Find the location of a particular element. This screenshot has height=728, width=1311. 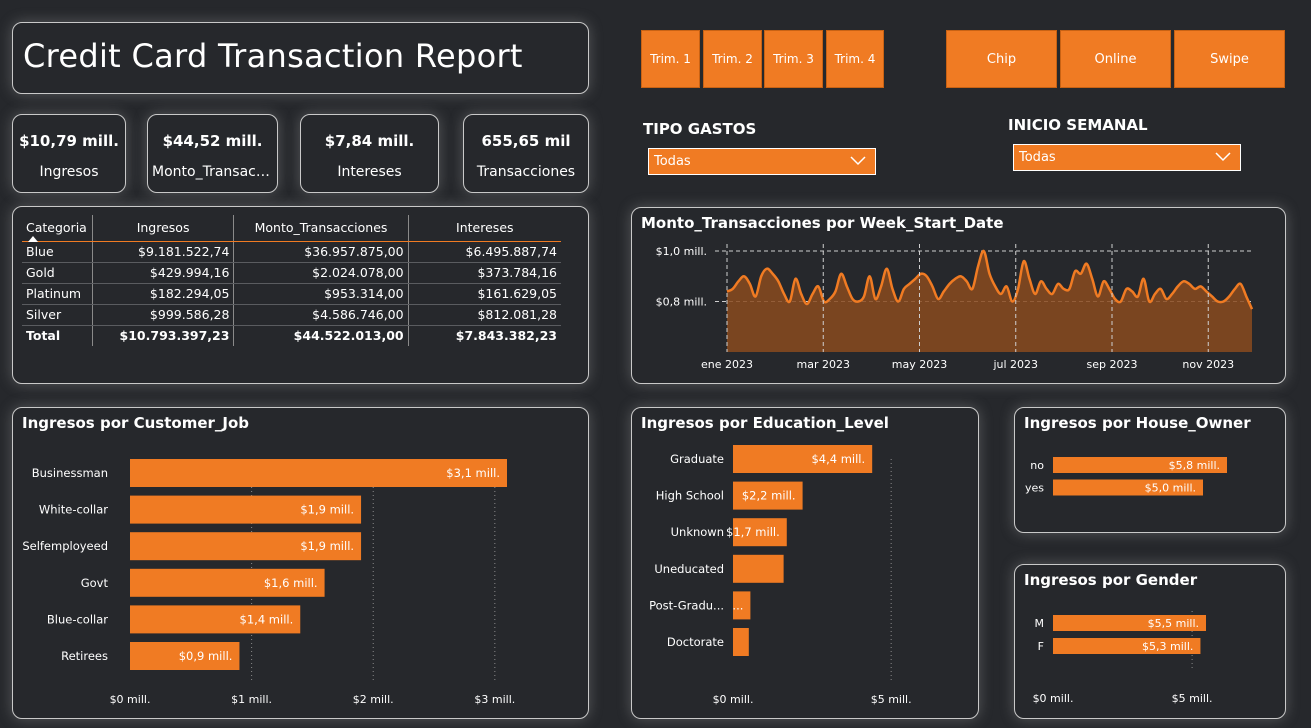

header-monto-transacciones: Monto_Transacciones is located at coordinates (321, 228).